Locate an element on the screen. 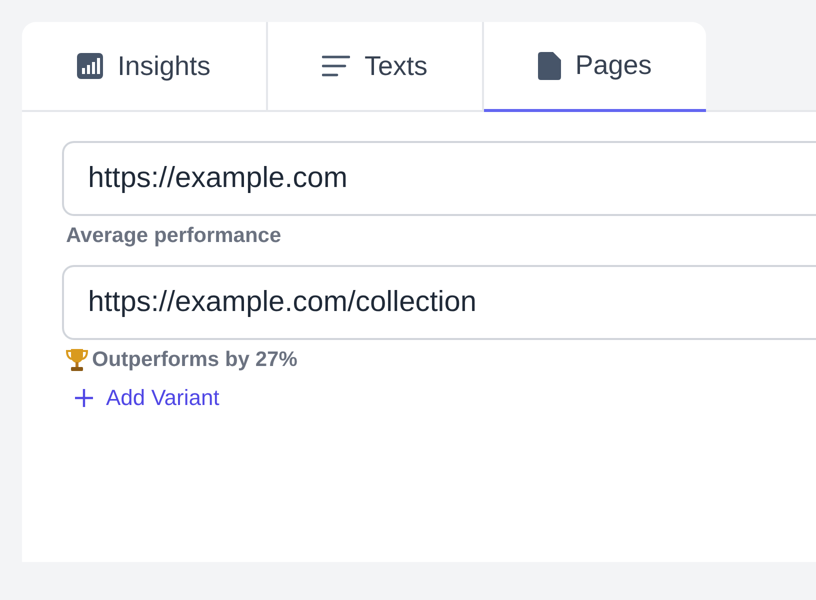  trophy-icon is located at coordinates (77, 360).